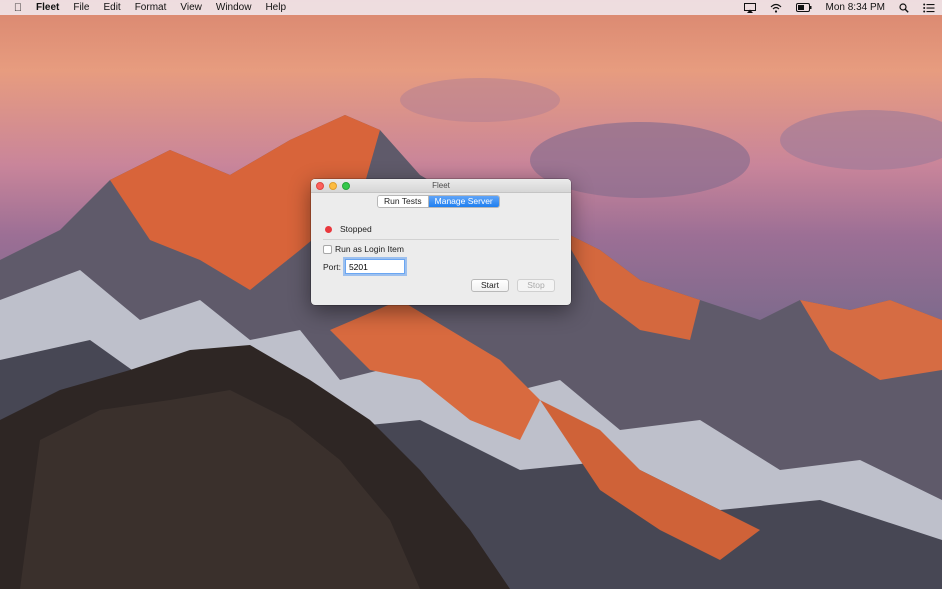 The height and width of the screenshot is (589, 942). Describe the element at coordinates (804, 7) in the screenshot. I see `battery-icon` at that location.